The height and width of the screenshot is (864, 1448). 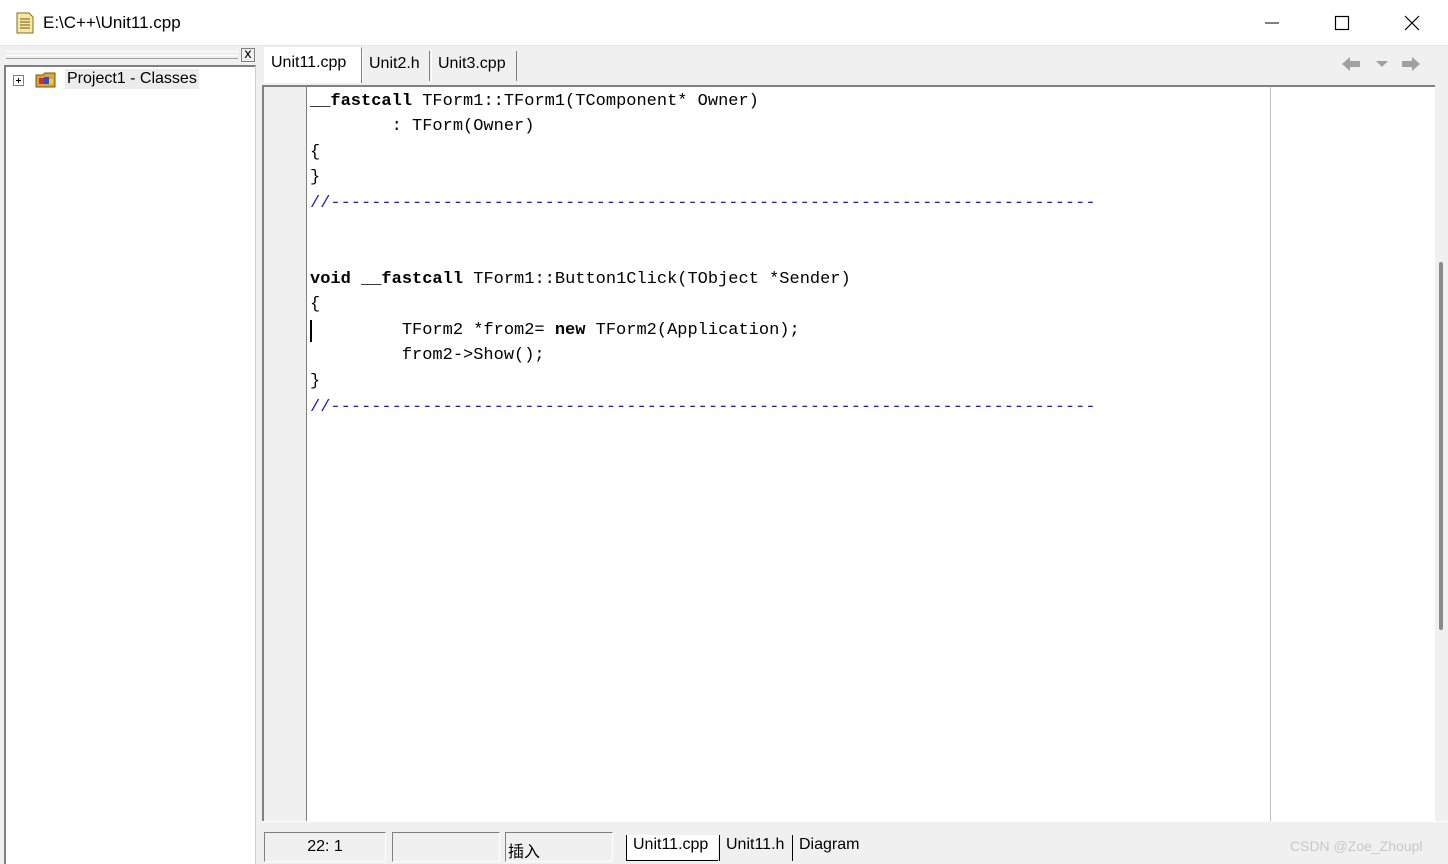 I want to click on watermark: CSDN @Zoe_Zhoupl, so click(x=1356, y=846).